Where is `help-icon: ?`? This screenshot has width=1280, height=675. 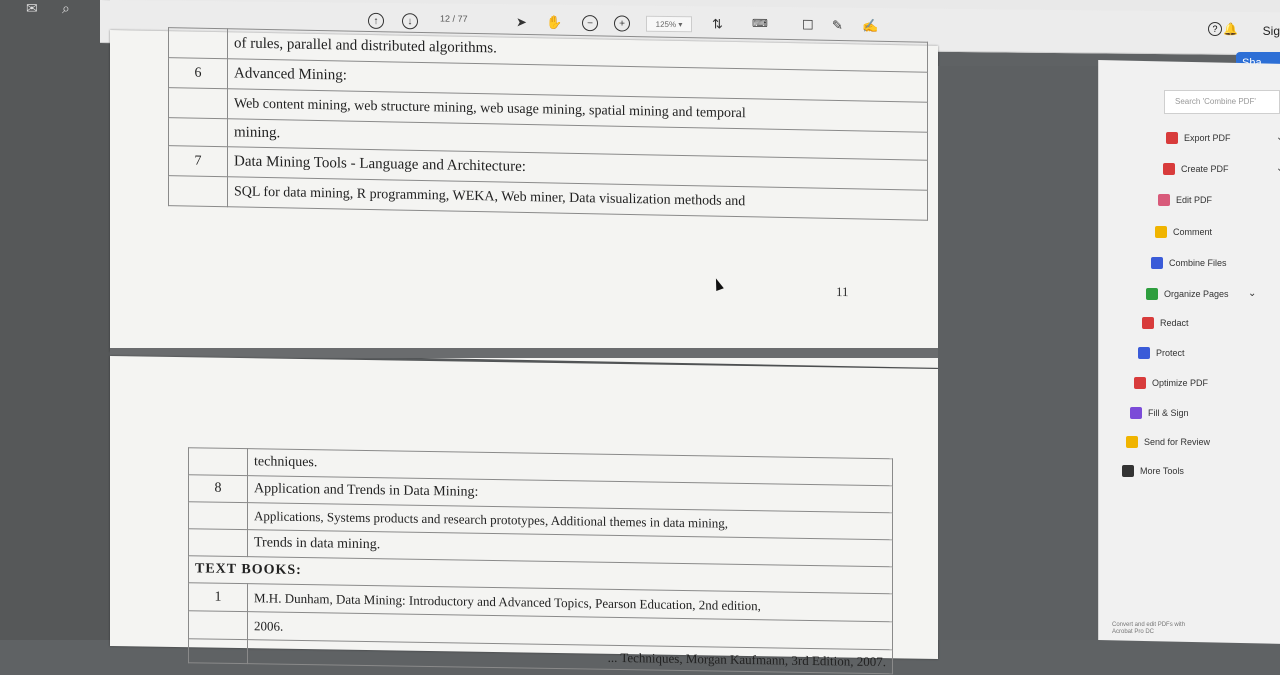 help-icon: ? is located at coordinates (1215, 29).